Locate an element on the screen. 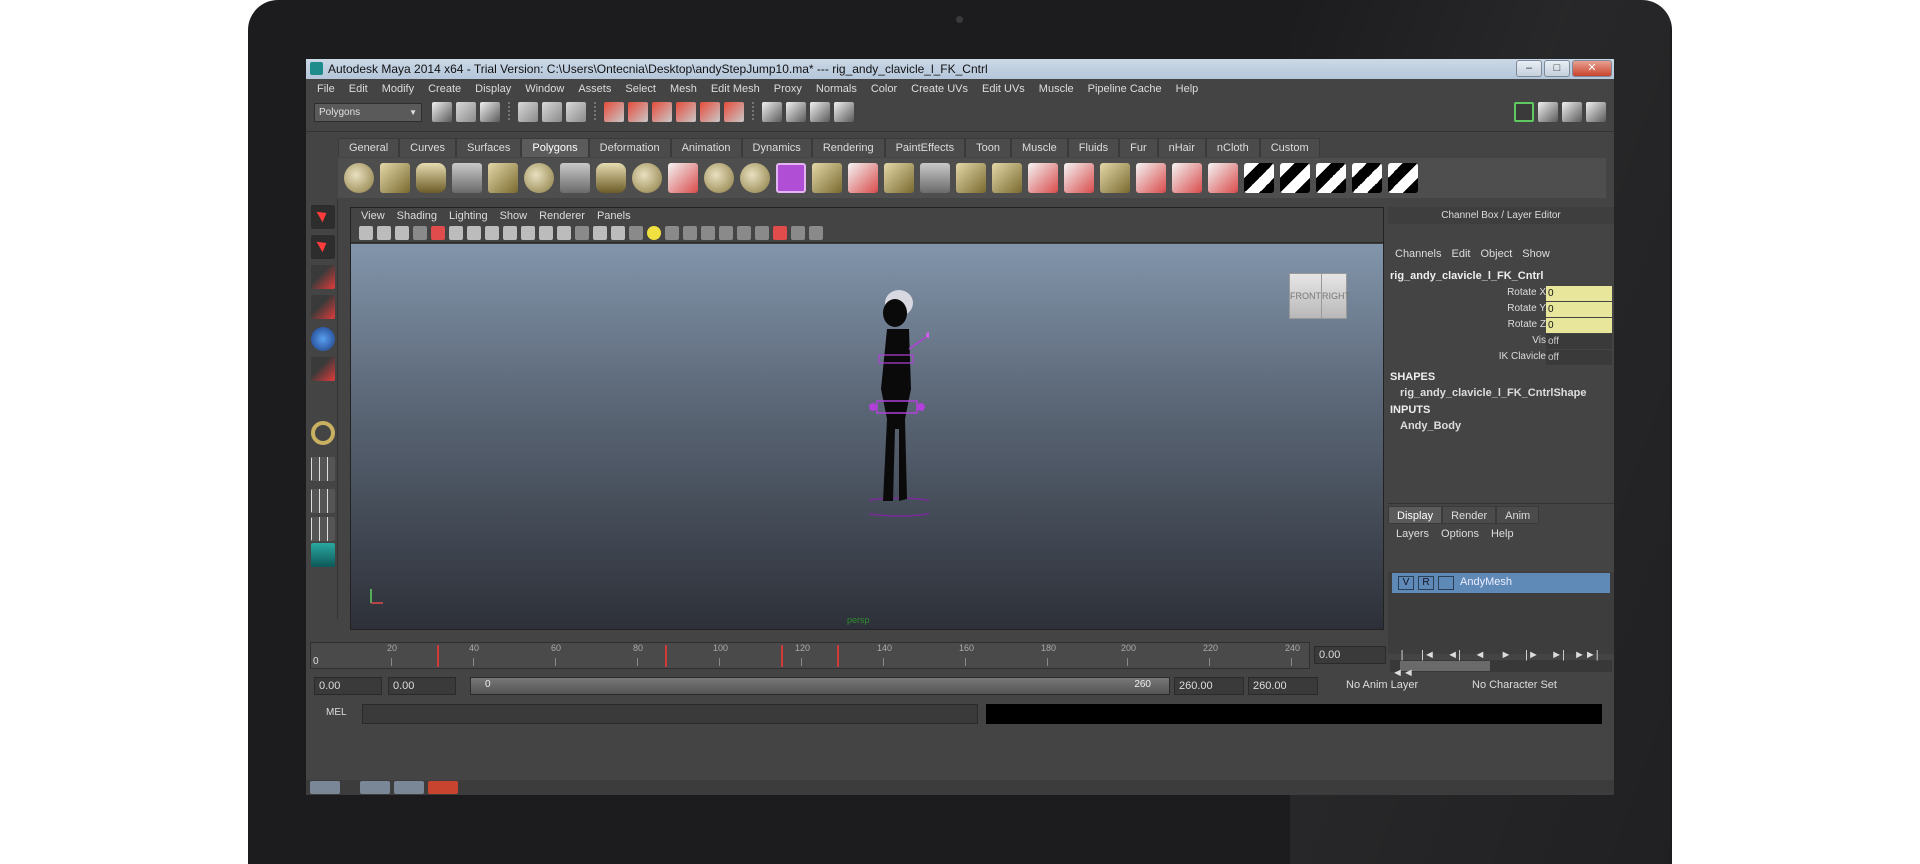 The image size is (1920, 864). render-settings-icon is located at coordinates (844, 112).